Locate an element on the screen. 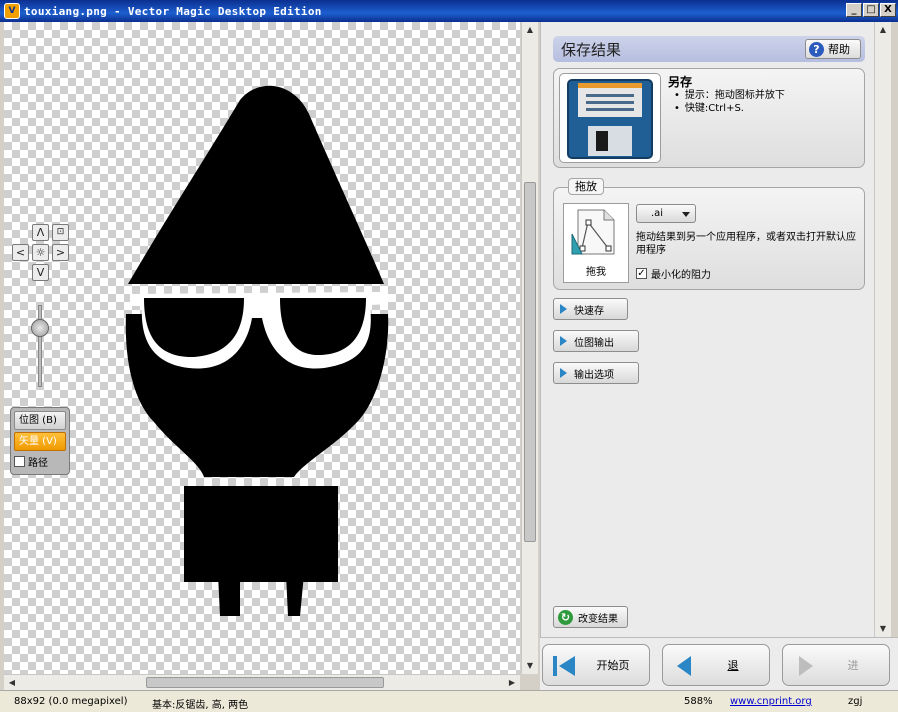 The height and width of the screenshot is (712, 898). navigation-pad: Λ ⊡ < ☼ > V is located at coordinates (42, 254).